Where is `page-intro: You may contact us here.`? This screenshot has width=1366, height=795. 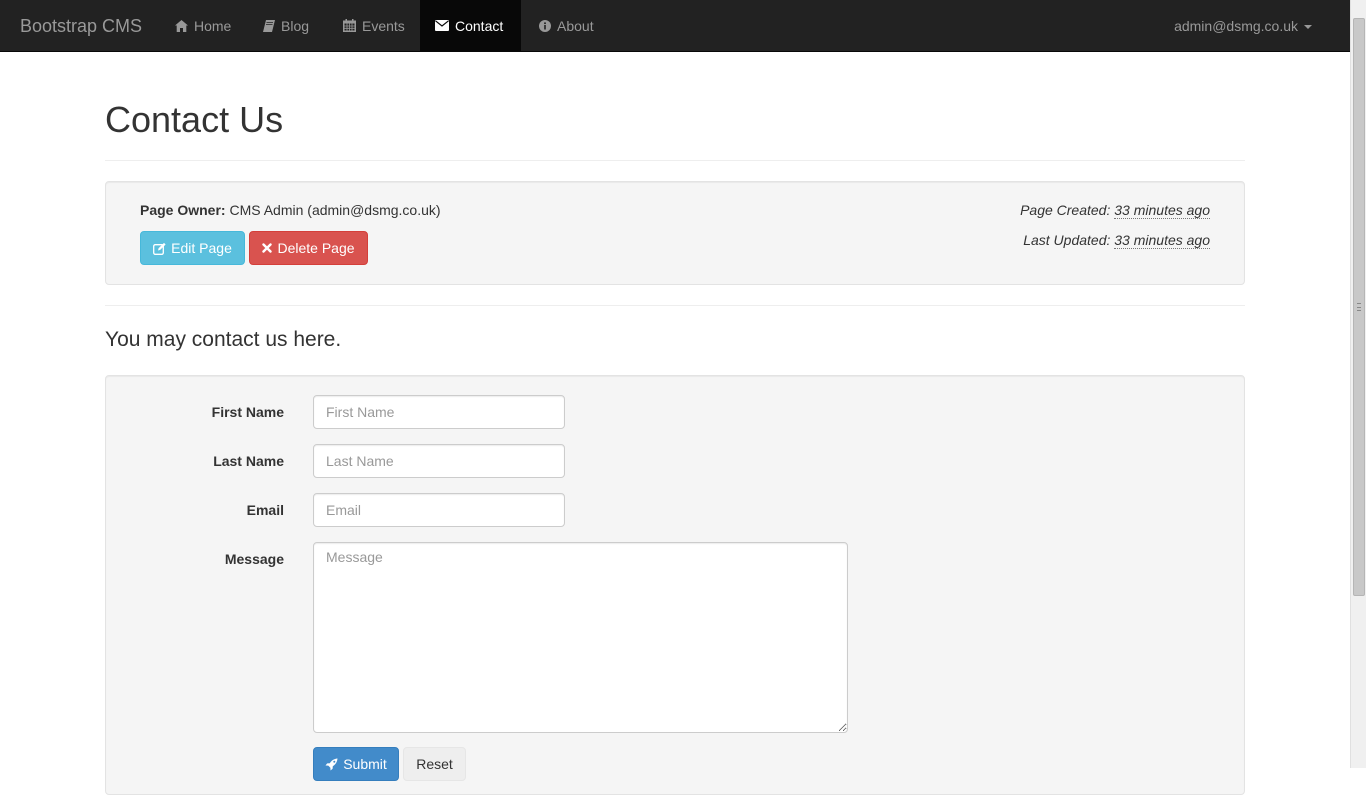 page-intro: You may contact us here. is located at coordinates (223, 339).